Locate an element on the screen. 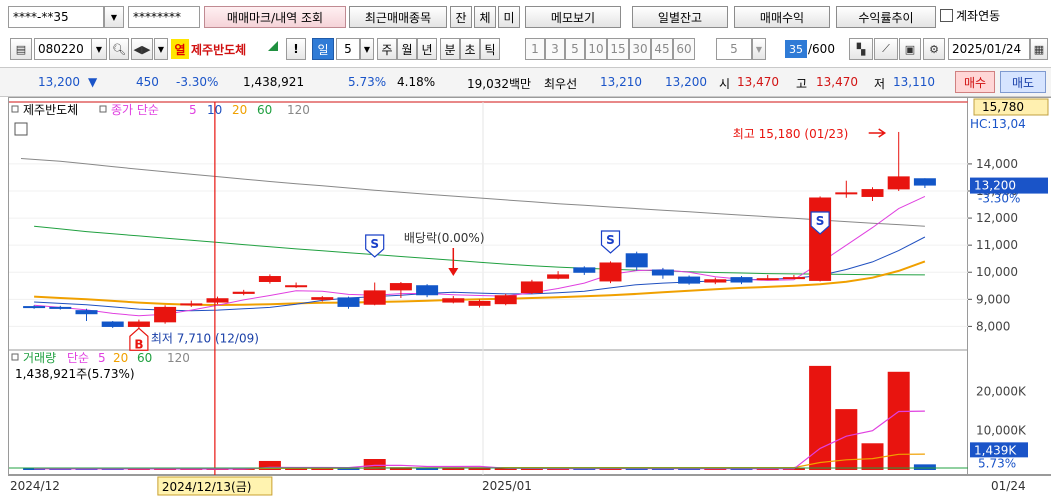 This screenshot has width=1051, height=501. account-link-toggle: 계좌연동 is located at coordinates (970, 15).